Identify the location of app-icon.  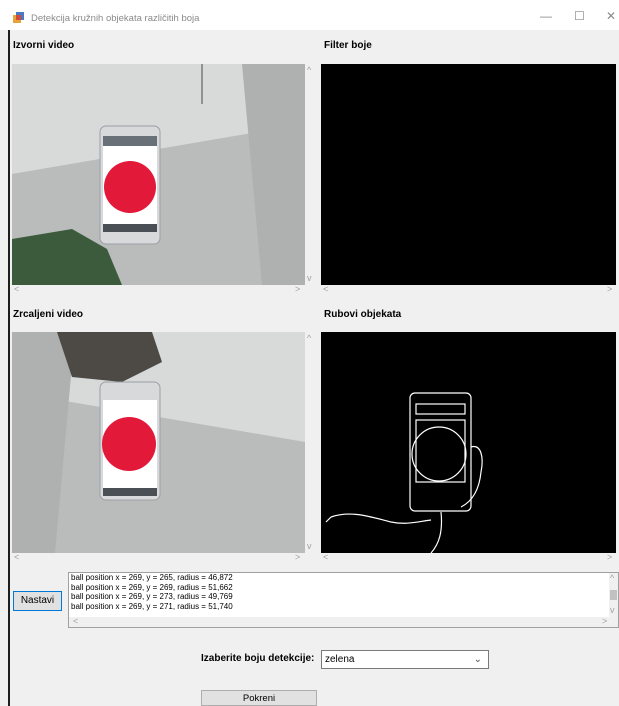
(18, 17).